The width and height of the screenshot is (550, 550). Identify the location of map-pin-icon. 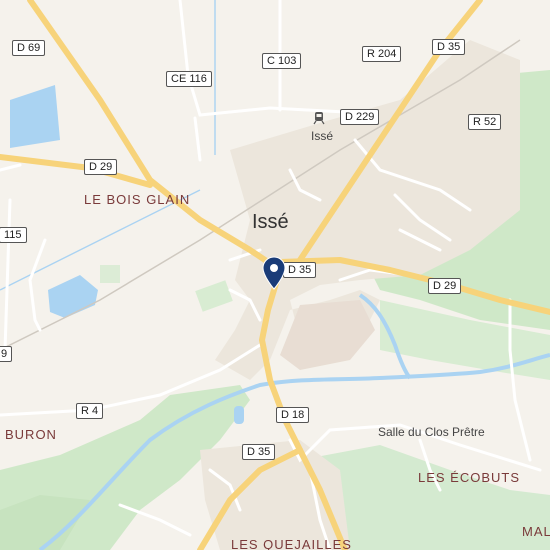
(274, 275).